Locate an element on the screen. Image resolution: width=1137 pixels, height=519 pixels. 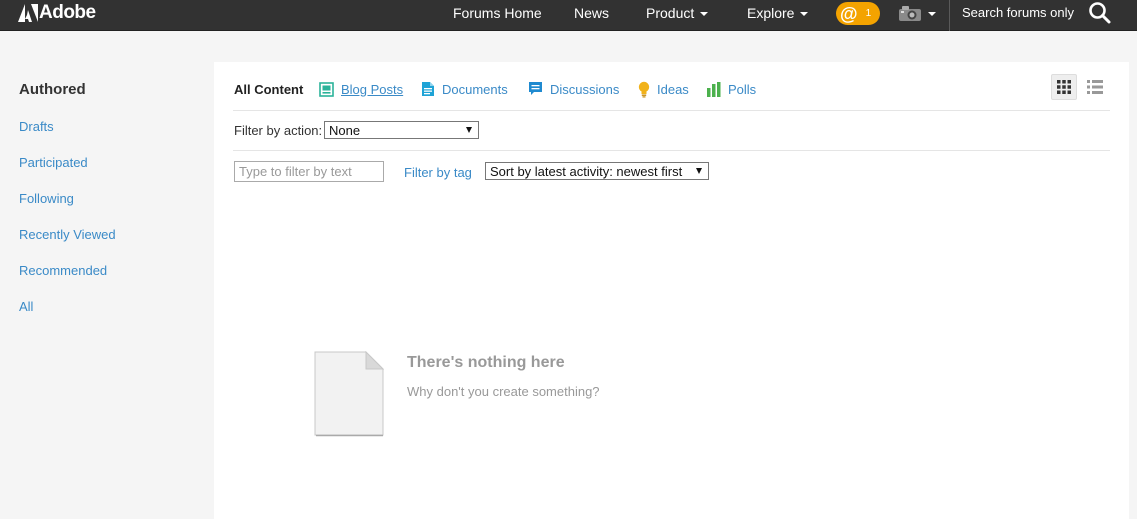
mentions-button: @ 1 is located at coordinates (858, 13).